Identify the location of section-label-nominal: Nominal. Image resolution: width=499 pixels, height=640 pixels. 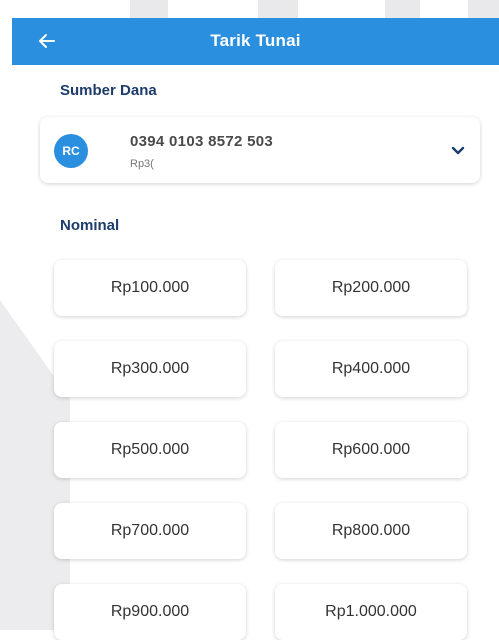
(90, 225).